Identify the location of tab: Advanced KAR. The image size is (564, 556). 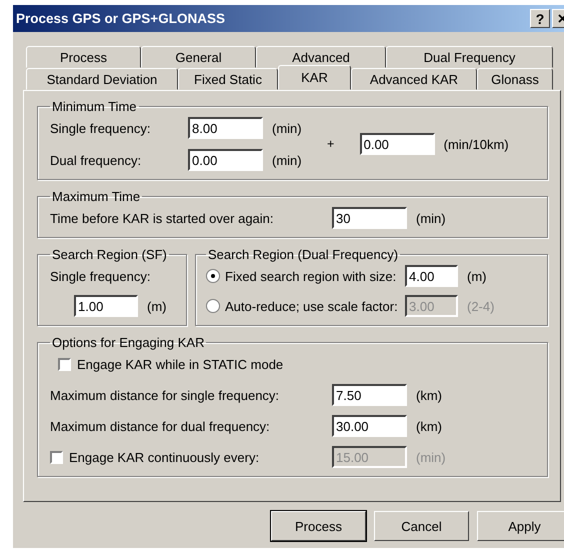
(414, 79).